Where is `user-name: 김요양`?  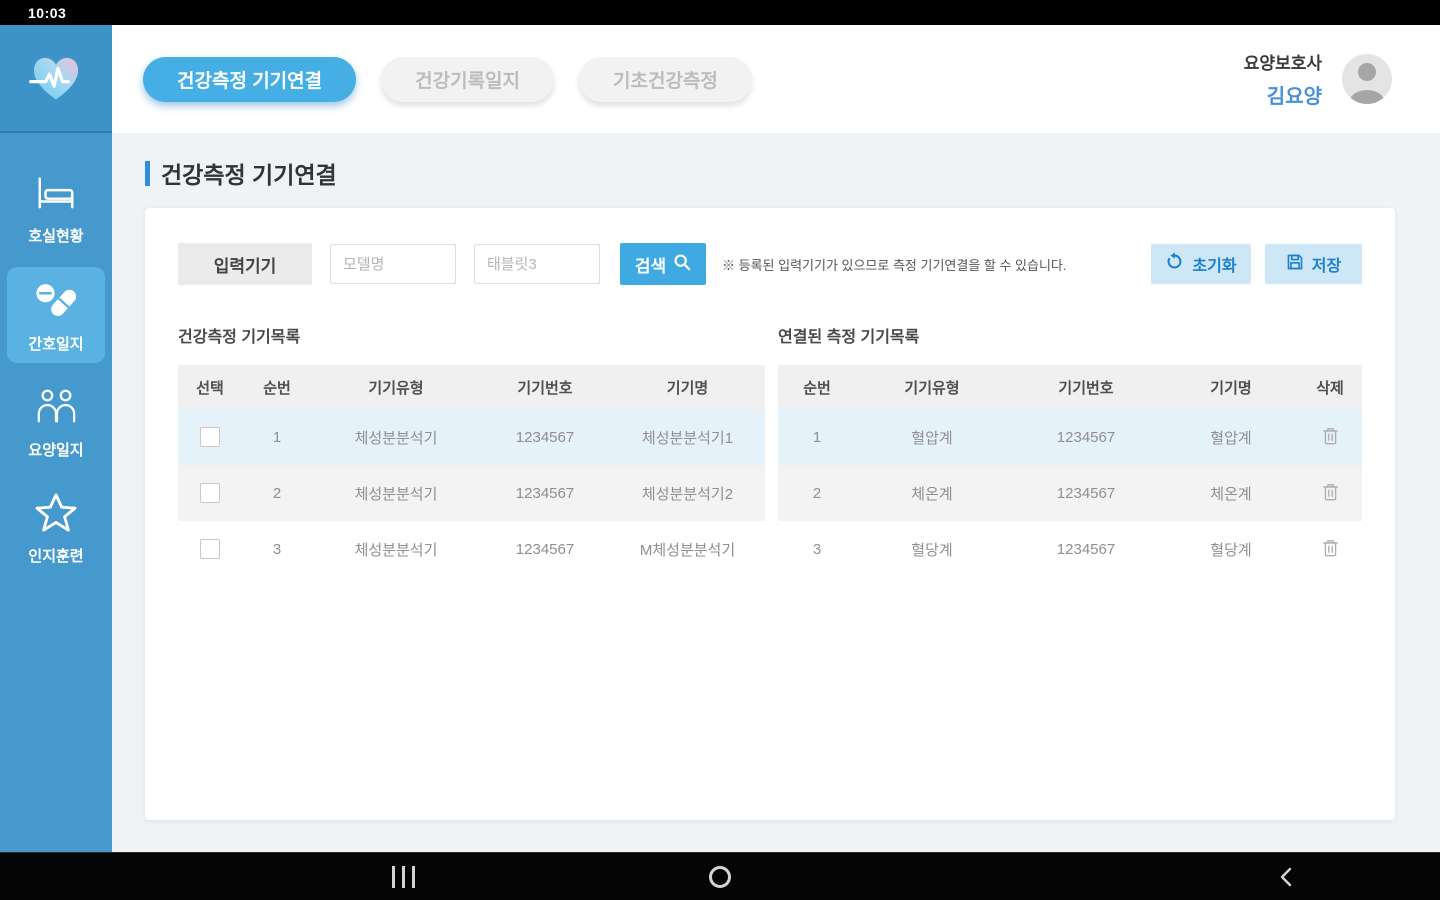 user-name: 김요양 is located at coordinates (1294, 97).